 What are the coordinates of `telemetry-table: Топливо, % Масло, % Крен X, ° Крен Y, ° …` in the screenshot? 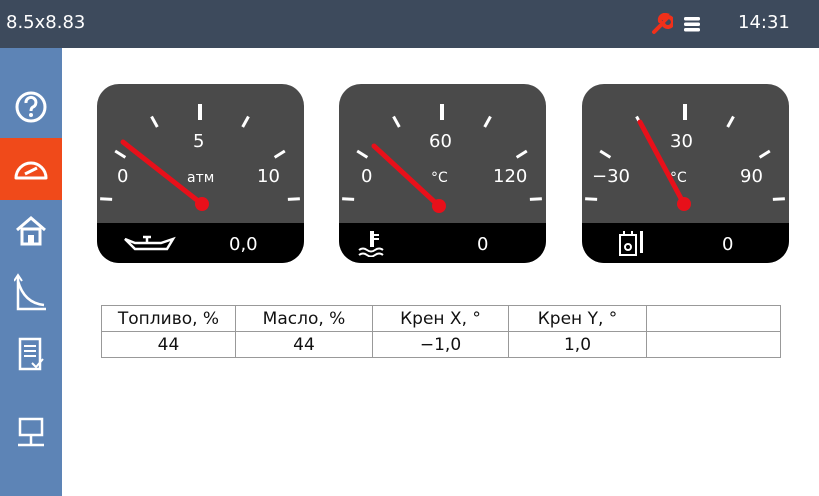 It's located at (441, 331).